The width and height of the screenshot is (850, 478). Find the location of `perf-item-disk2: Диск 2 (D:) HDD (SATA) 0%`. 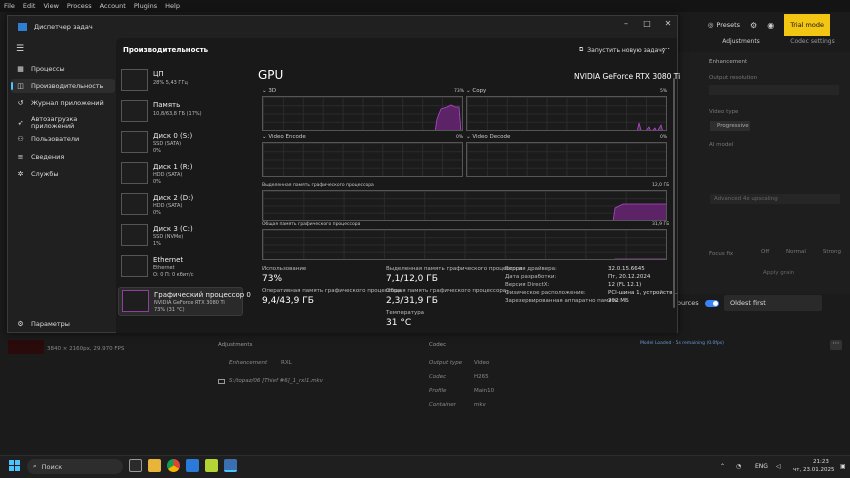

perf-item-disk2: Диск 2 (D:) HDD (SATA) 0% is located at coordinates (180, 205).